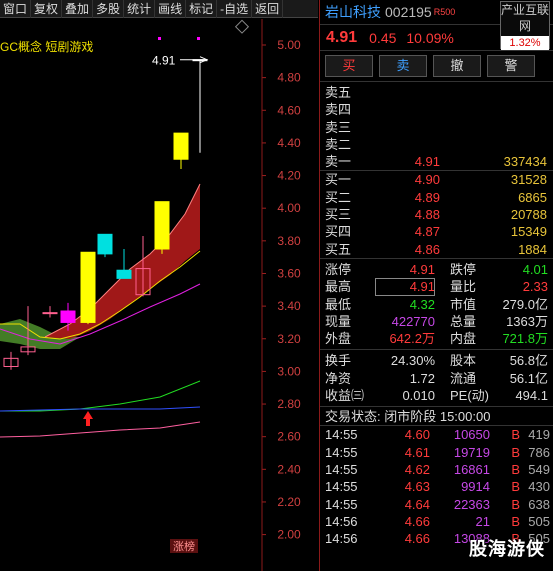 The width and height of the screenshot is (553, 571). Describe the element at coordinates (408, 12) in the screenshot. I see `stock-code: 002195` at that location.